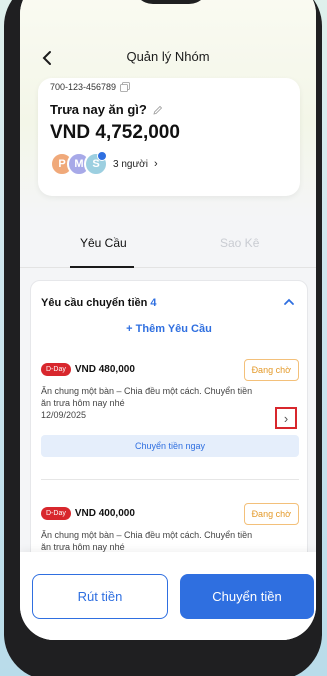 This screenshot has width=327, height=676. I want to click on header: Quản lý Nhóm, so click(168, 57).